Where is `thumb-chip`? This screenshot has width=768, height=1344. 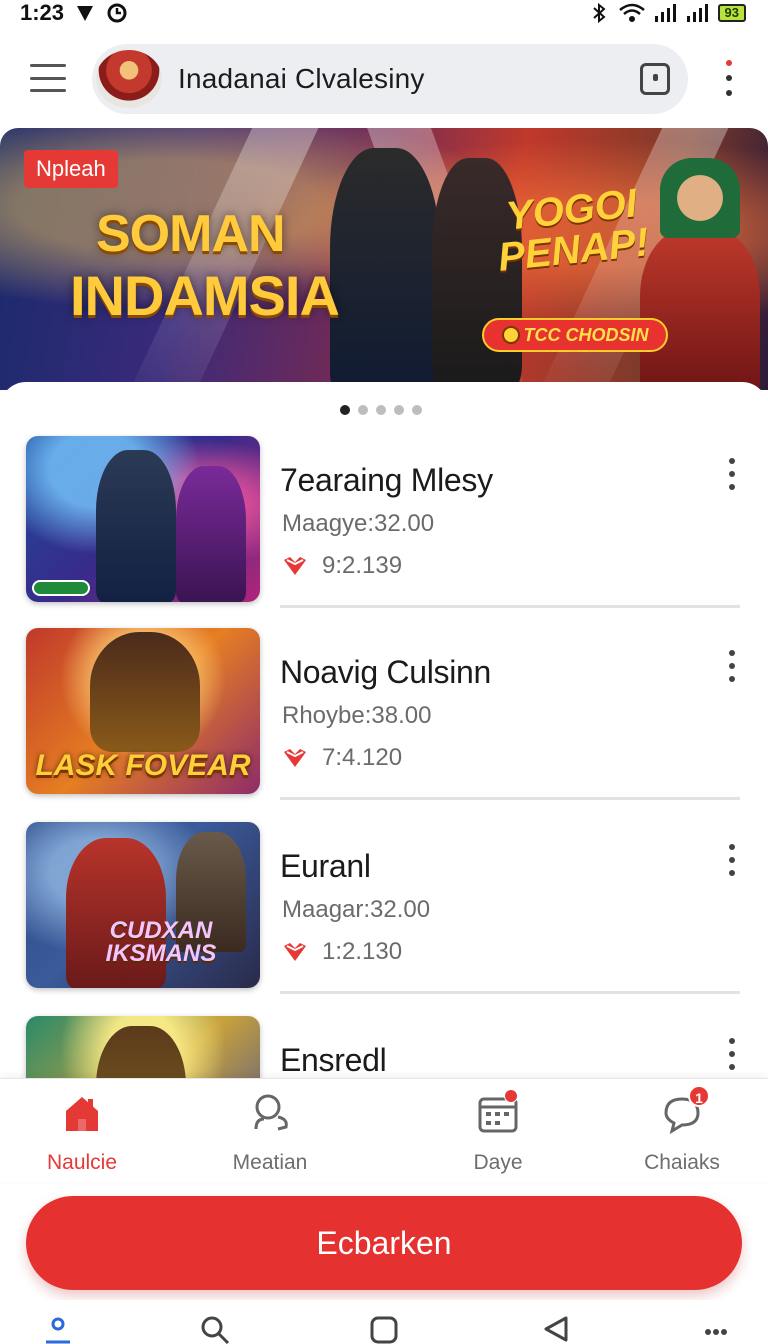
thumb-chip is located at coordinates (61, 588).